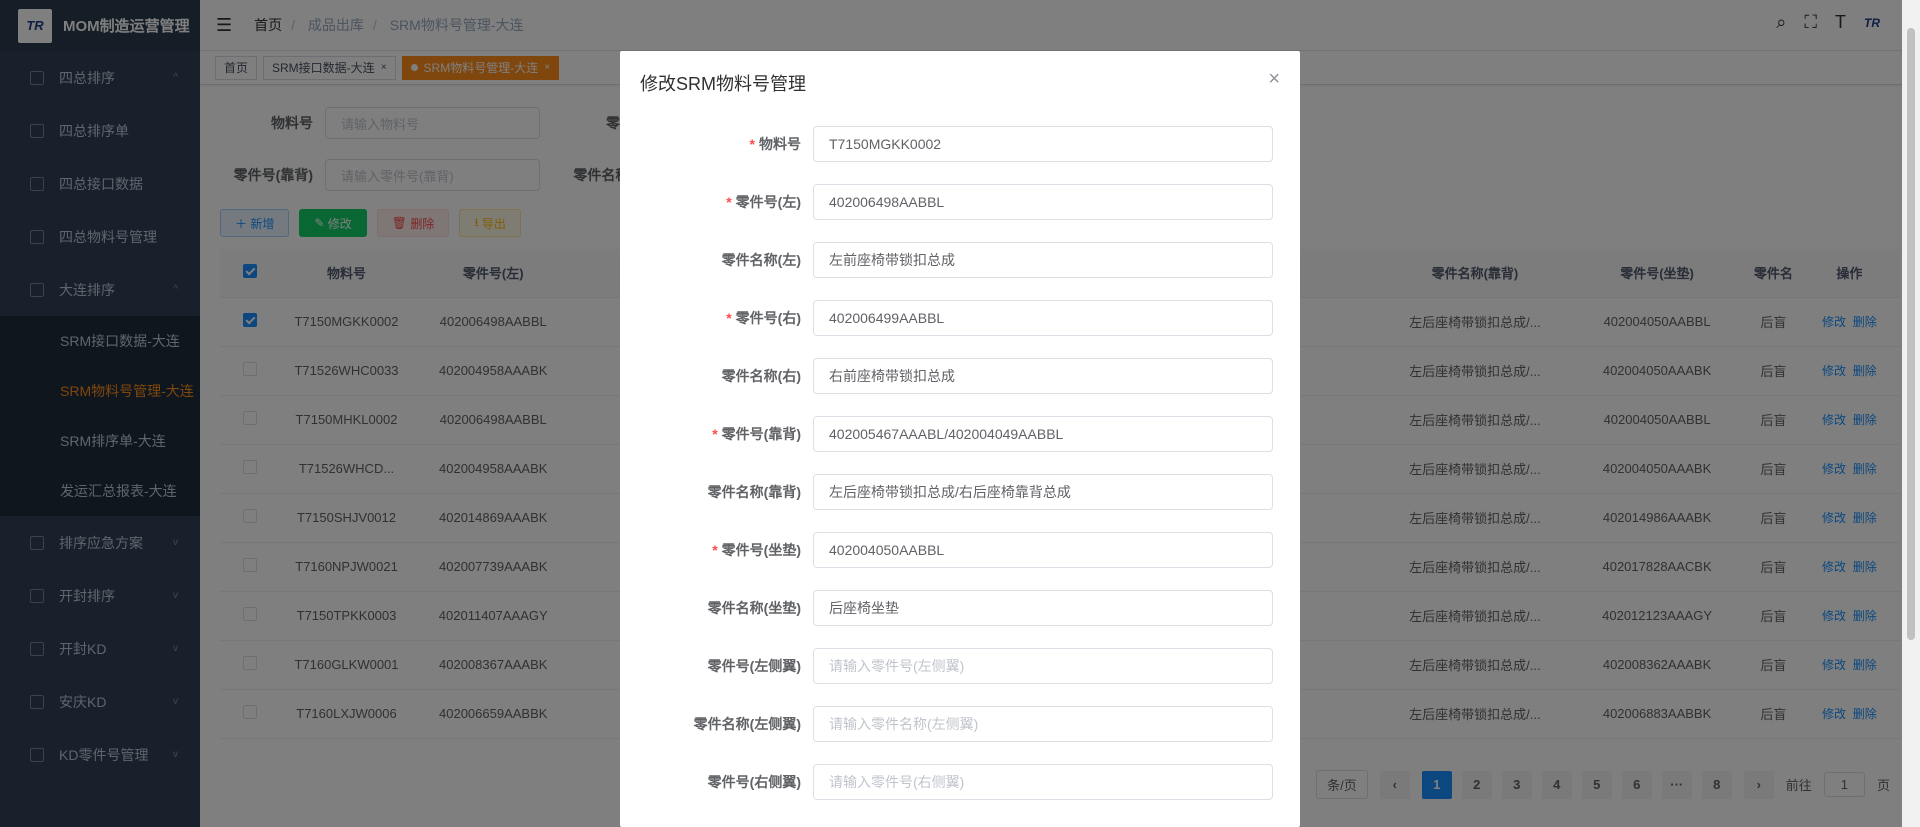 This screenshot has width=1920, height=827. What do you see at coordinates (1043, 782) in the screenshot?
I see `form-input: 请输入零件号(右侧翼)` at bounding box center [1043, 782].